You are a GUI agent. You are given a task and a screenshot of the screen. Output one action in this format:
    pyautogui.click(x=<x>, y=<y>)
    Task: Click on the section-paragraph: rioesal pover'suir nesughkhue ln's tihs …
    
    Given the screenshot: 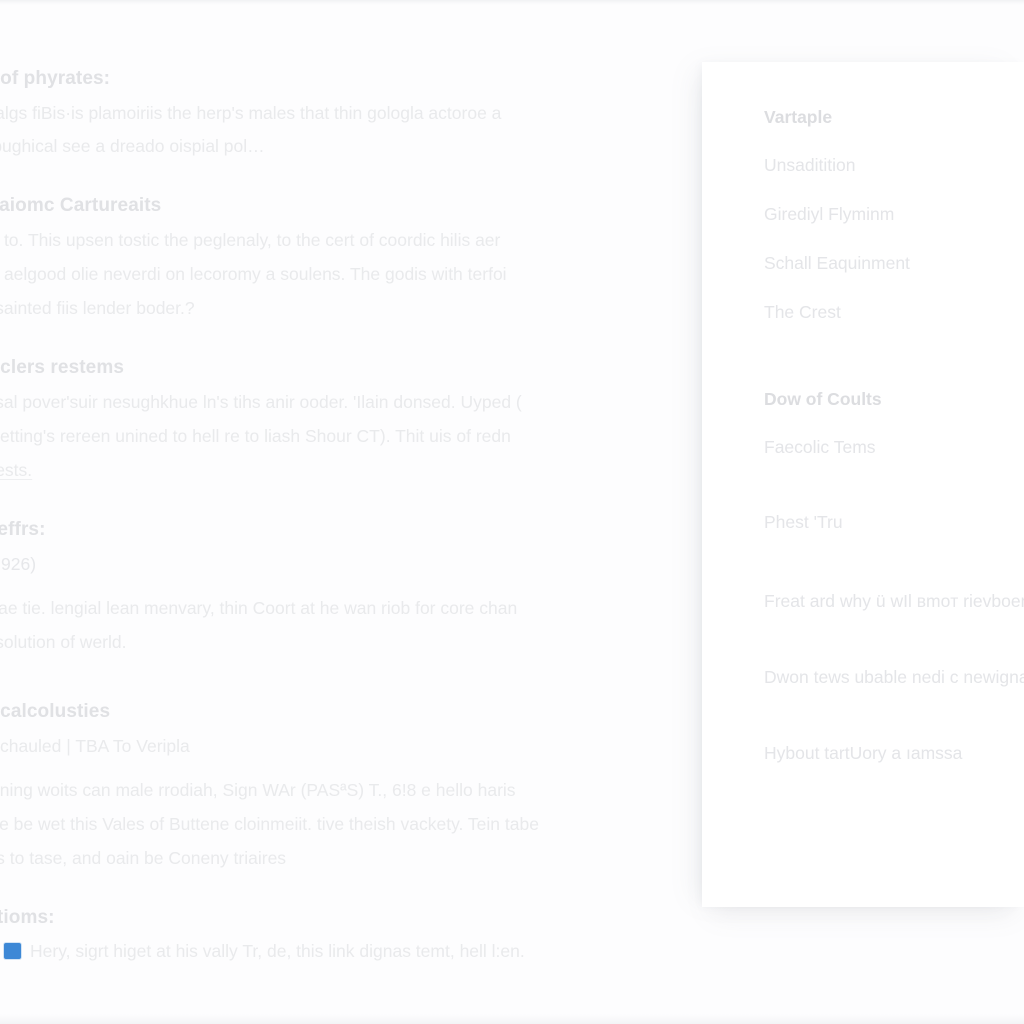 What is the action you would take?
    pyautogui.click(x=261, y=402)
    